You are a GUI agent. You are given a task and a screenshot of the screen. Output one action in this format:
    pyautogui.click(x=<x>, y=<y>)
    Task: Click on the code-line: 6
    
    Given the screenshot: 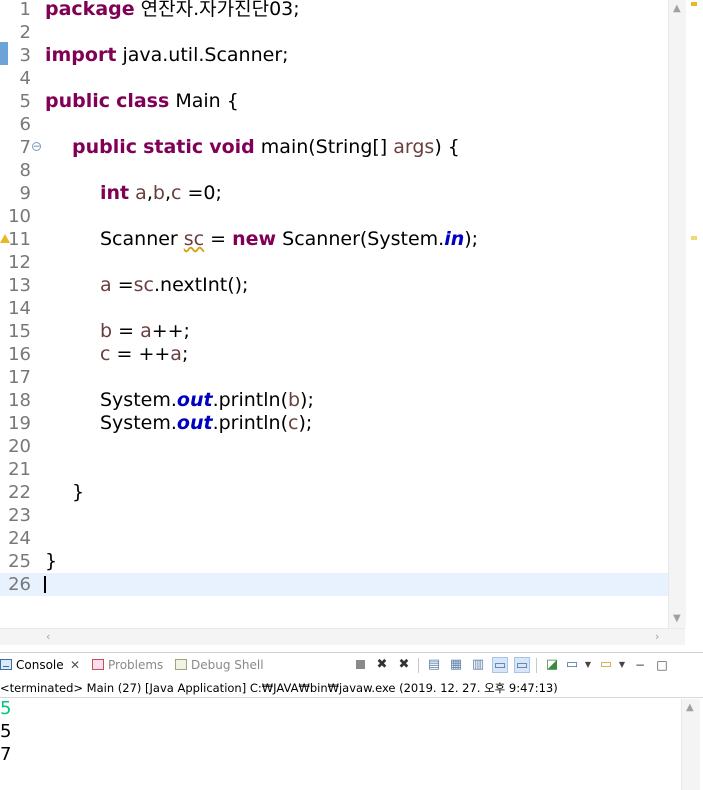 What is the action you would take?
    pyautogui.click(x=334, y=124)
    